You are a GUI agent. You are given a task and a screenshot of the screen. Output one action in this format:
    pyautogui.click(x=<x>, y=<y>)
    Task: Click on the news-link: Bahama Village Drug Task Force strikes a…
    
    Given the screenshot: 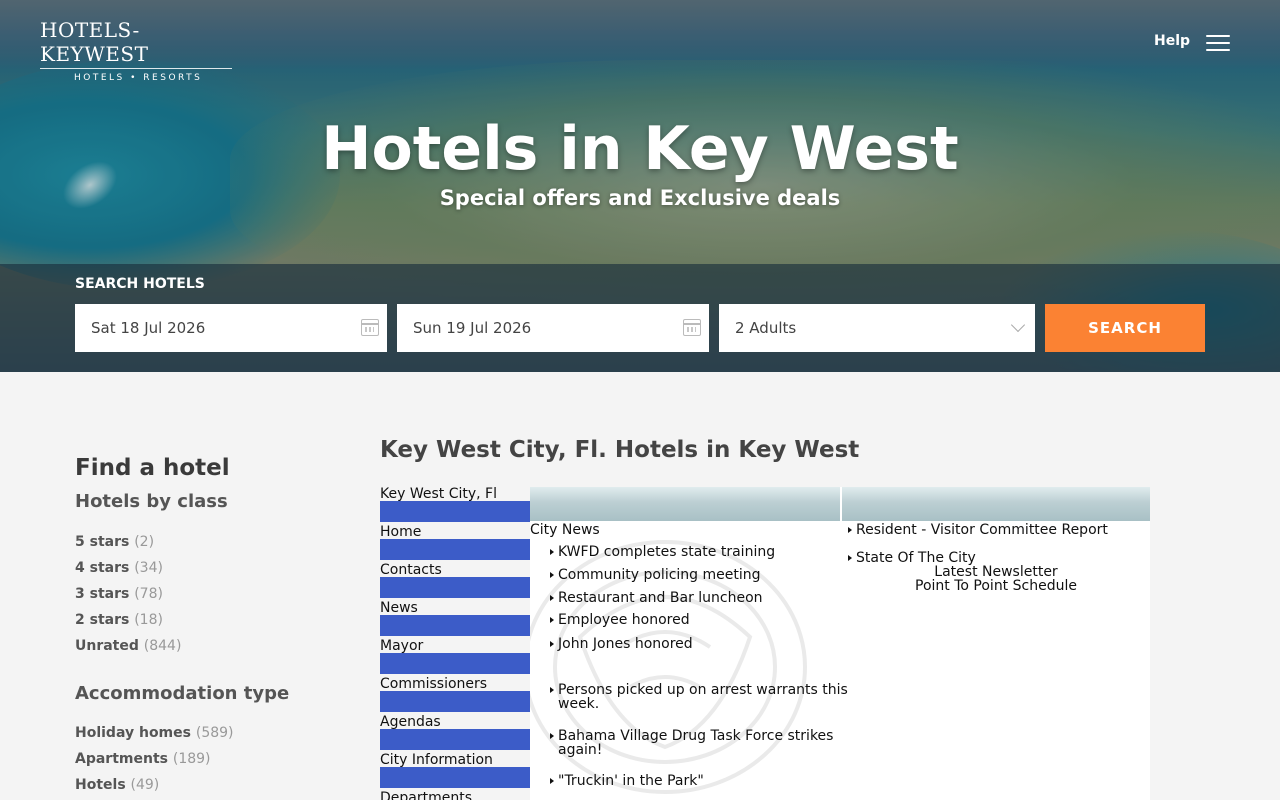 What is the action you would take?
    pyautogui.click(x=695, y=743)
    